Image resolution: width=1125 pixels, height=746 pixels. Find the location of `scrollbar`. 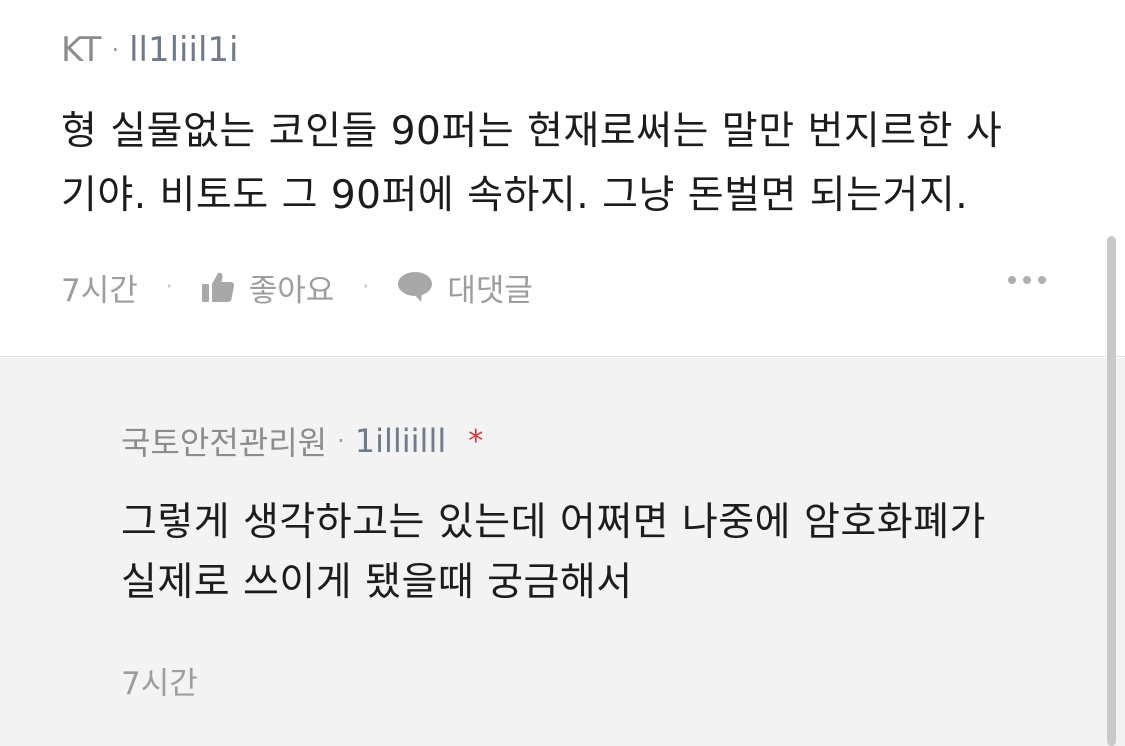

scrollbar is located at coordinates (1111, 491).